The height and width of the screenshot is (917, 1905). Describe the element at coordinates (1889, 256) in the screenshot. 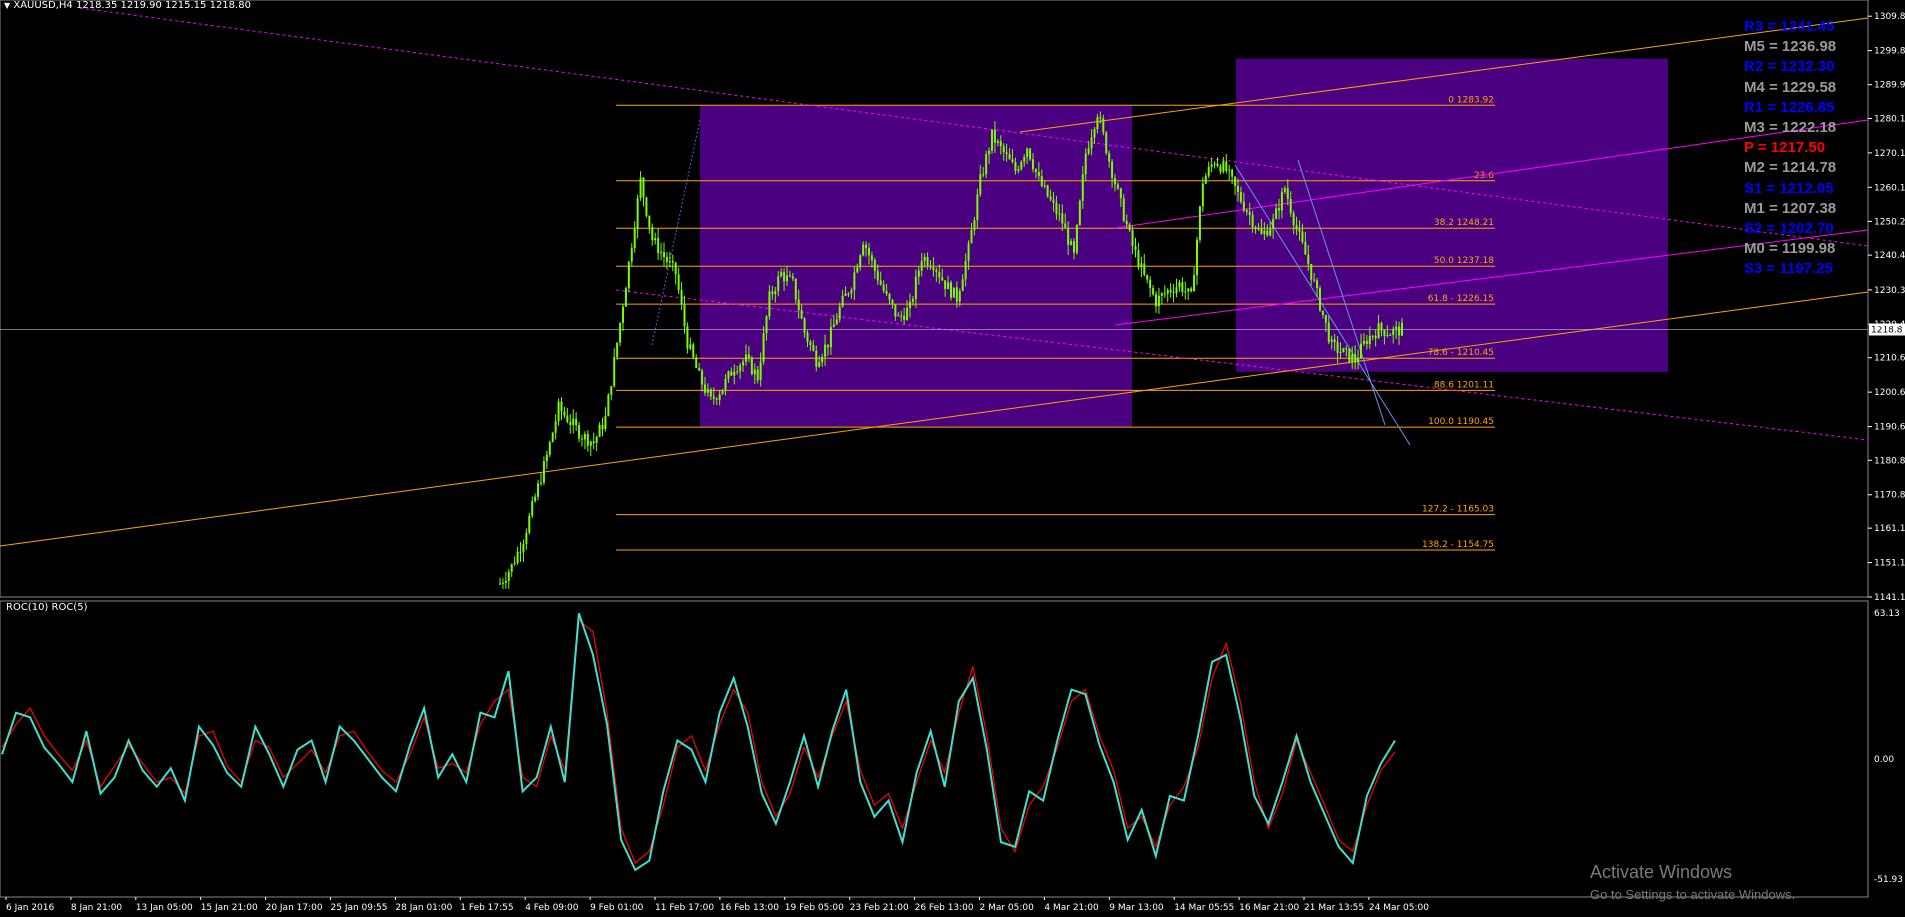

I see `price-tick-label: 1240.4` at that location.